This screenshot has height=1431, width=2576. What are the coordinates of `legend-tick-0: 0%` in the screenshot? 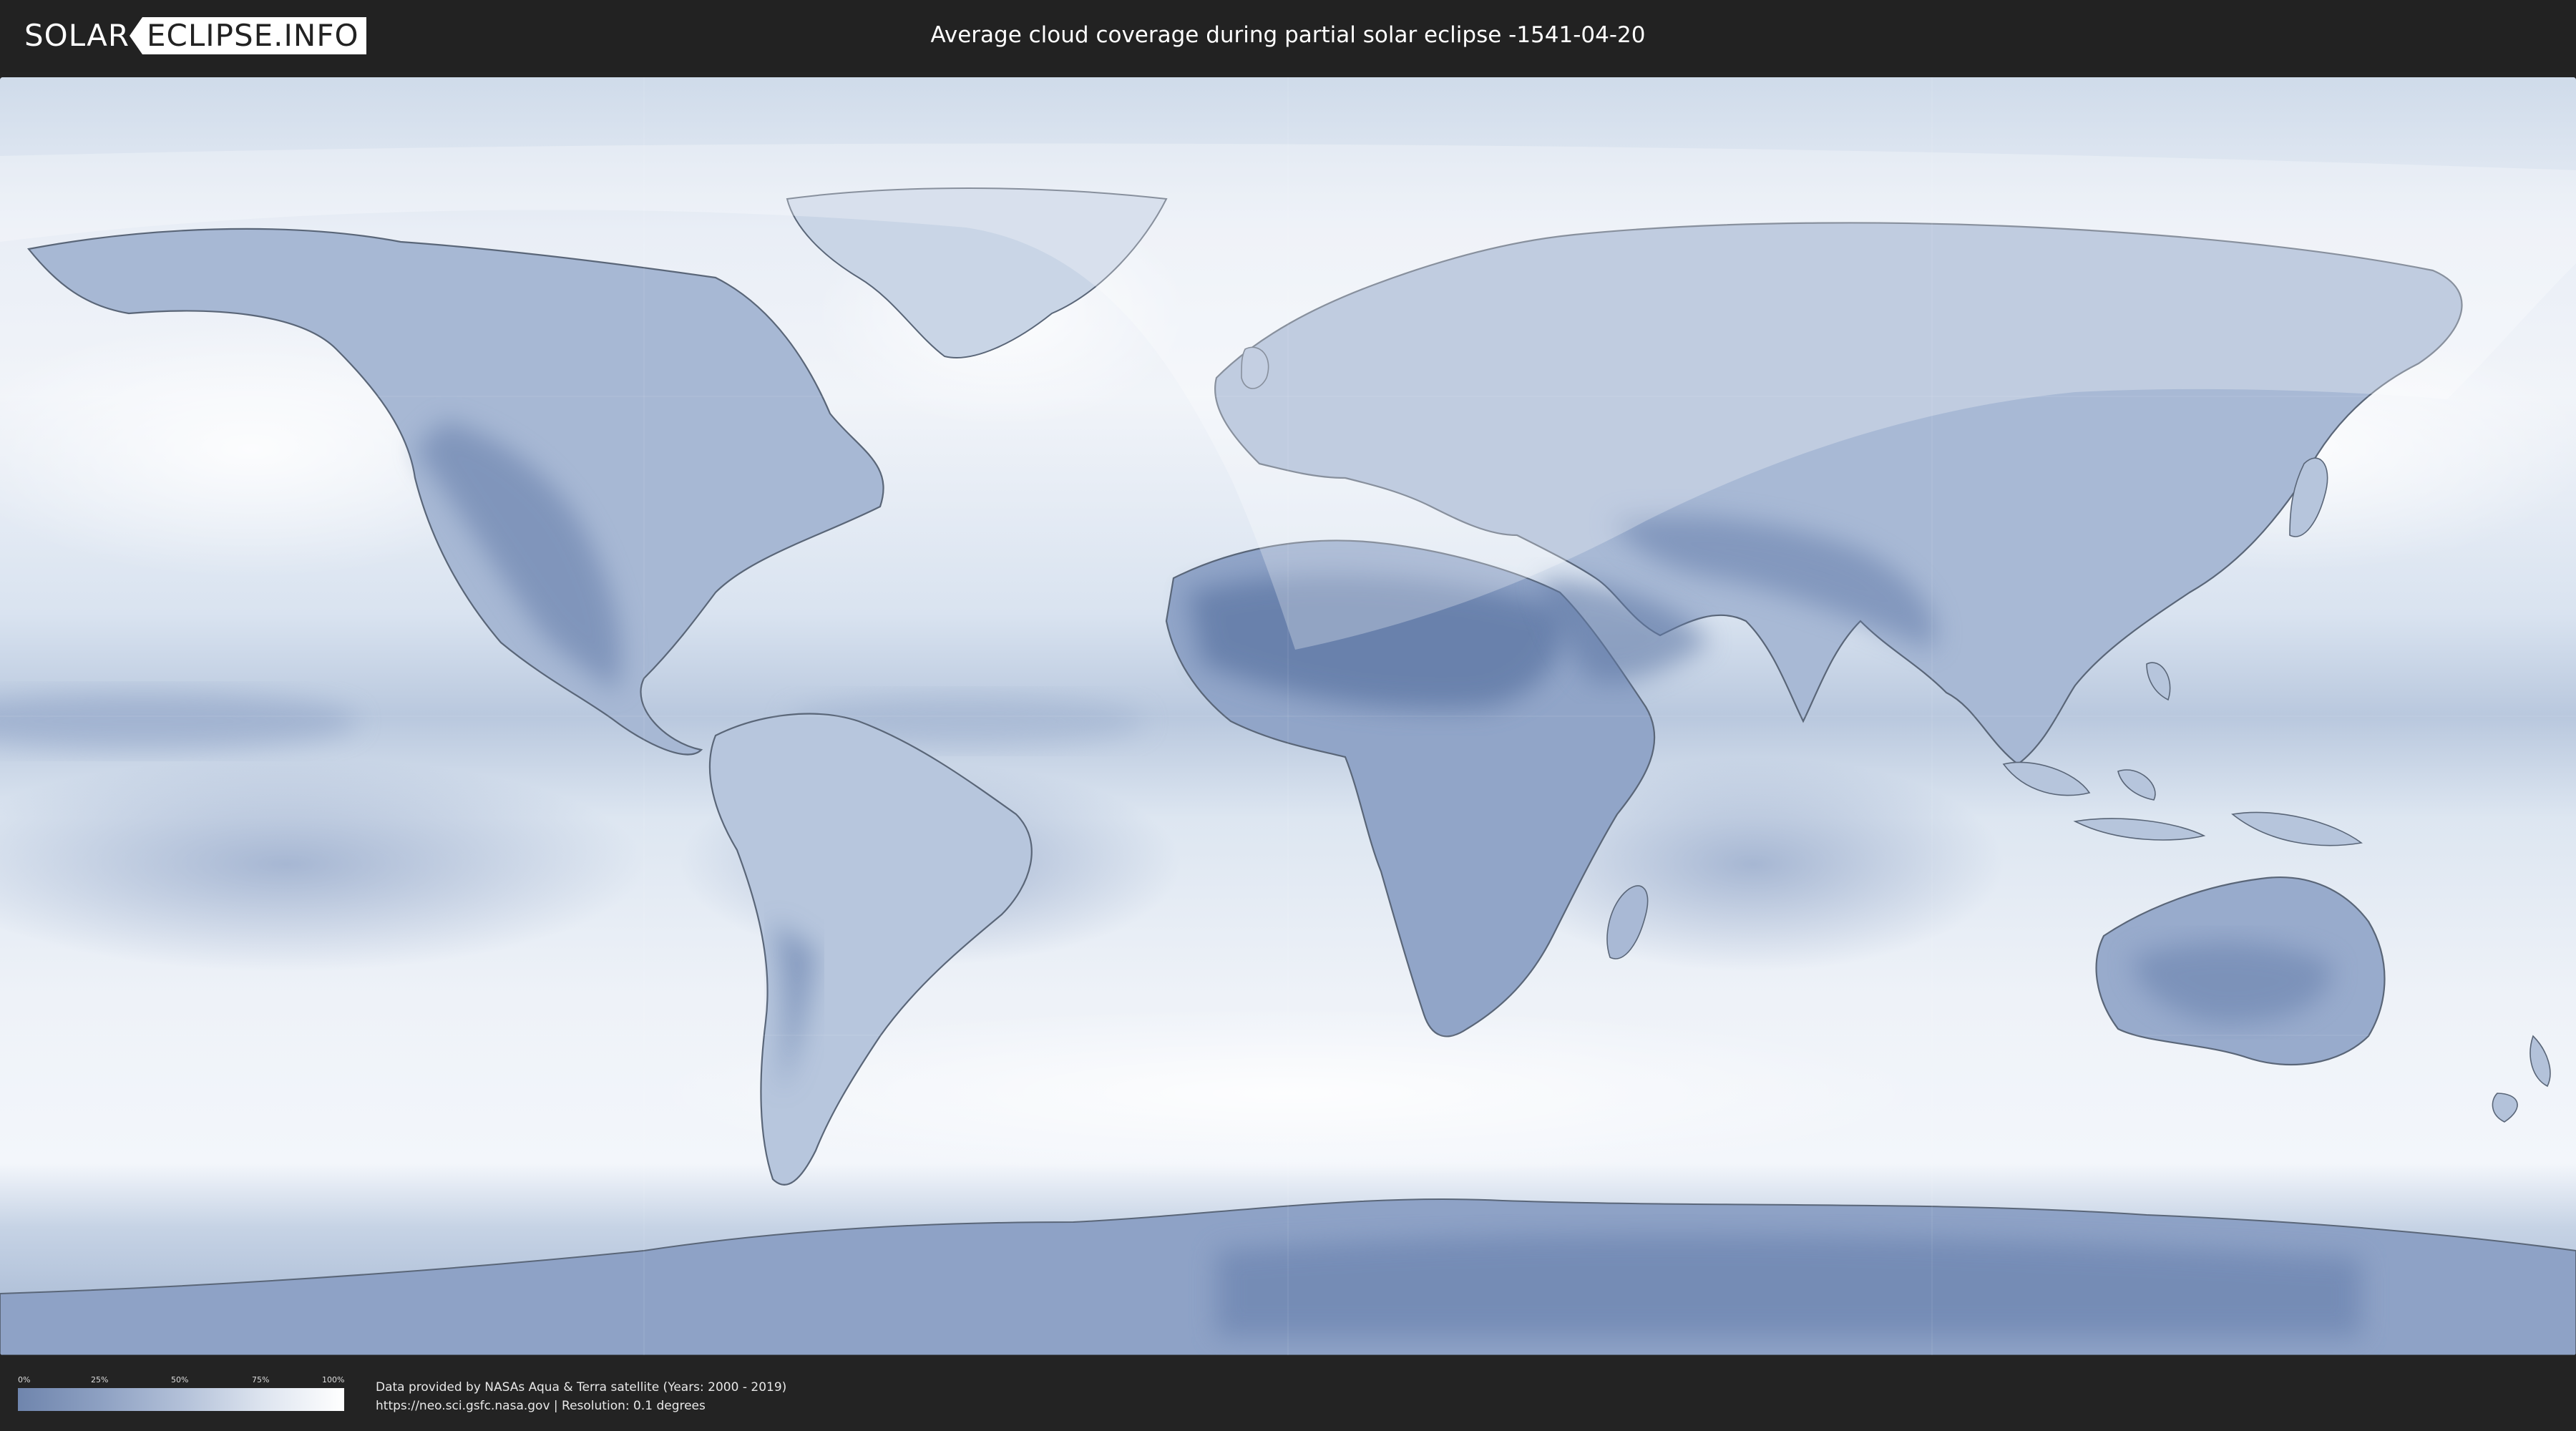 It's located at (24, 1379).